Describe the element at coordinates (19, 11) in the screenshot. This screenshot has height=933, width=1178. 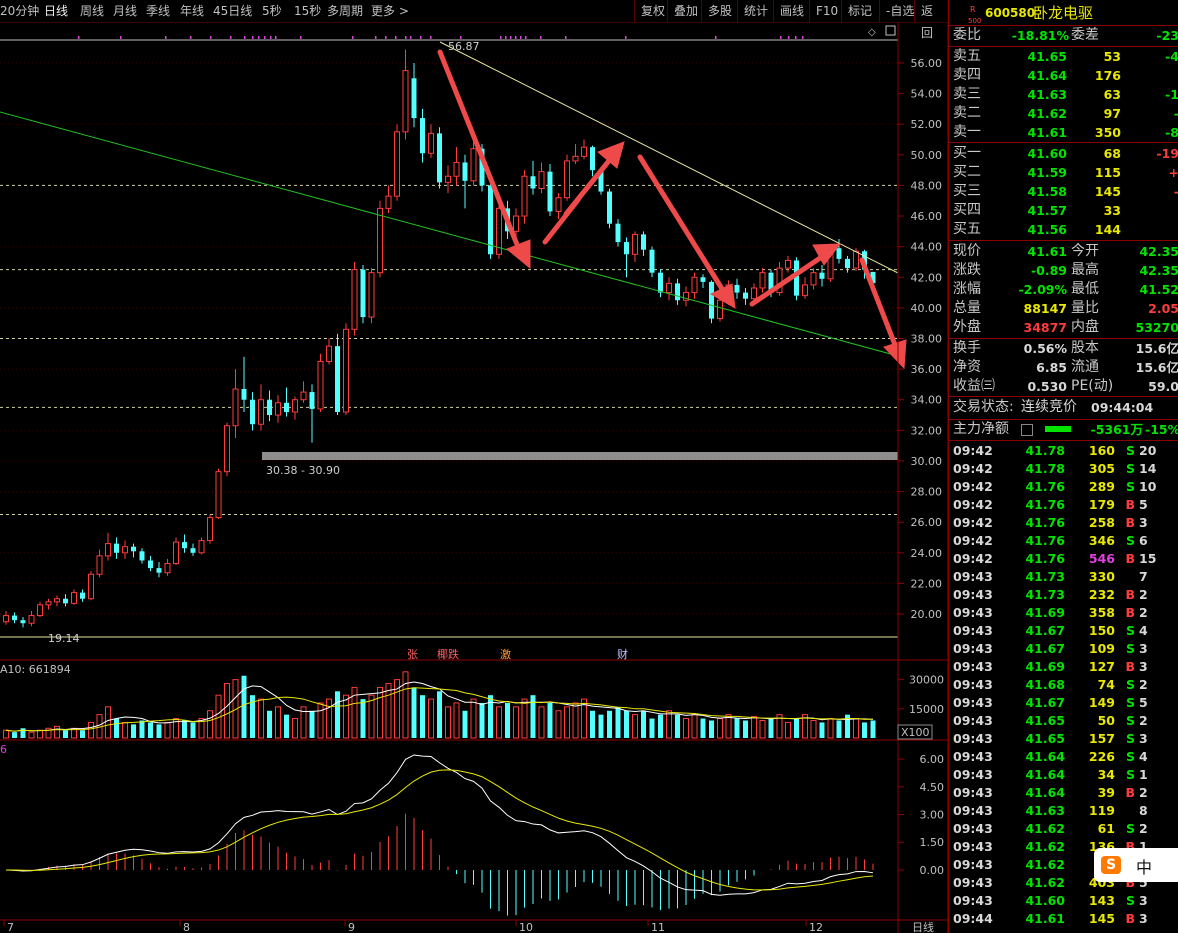
I see `period-20min-tab: 20分钟` at that location.